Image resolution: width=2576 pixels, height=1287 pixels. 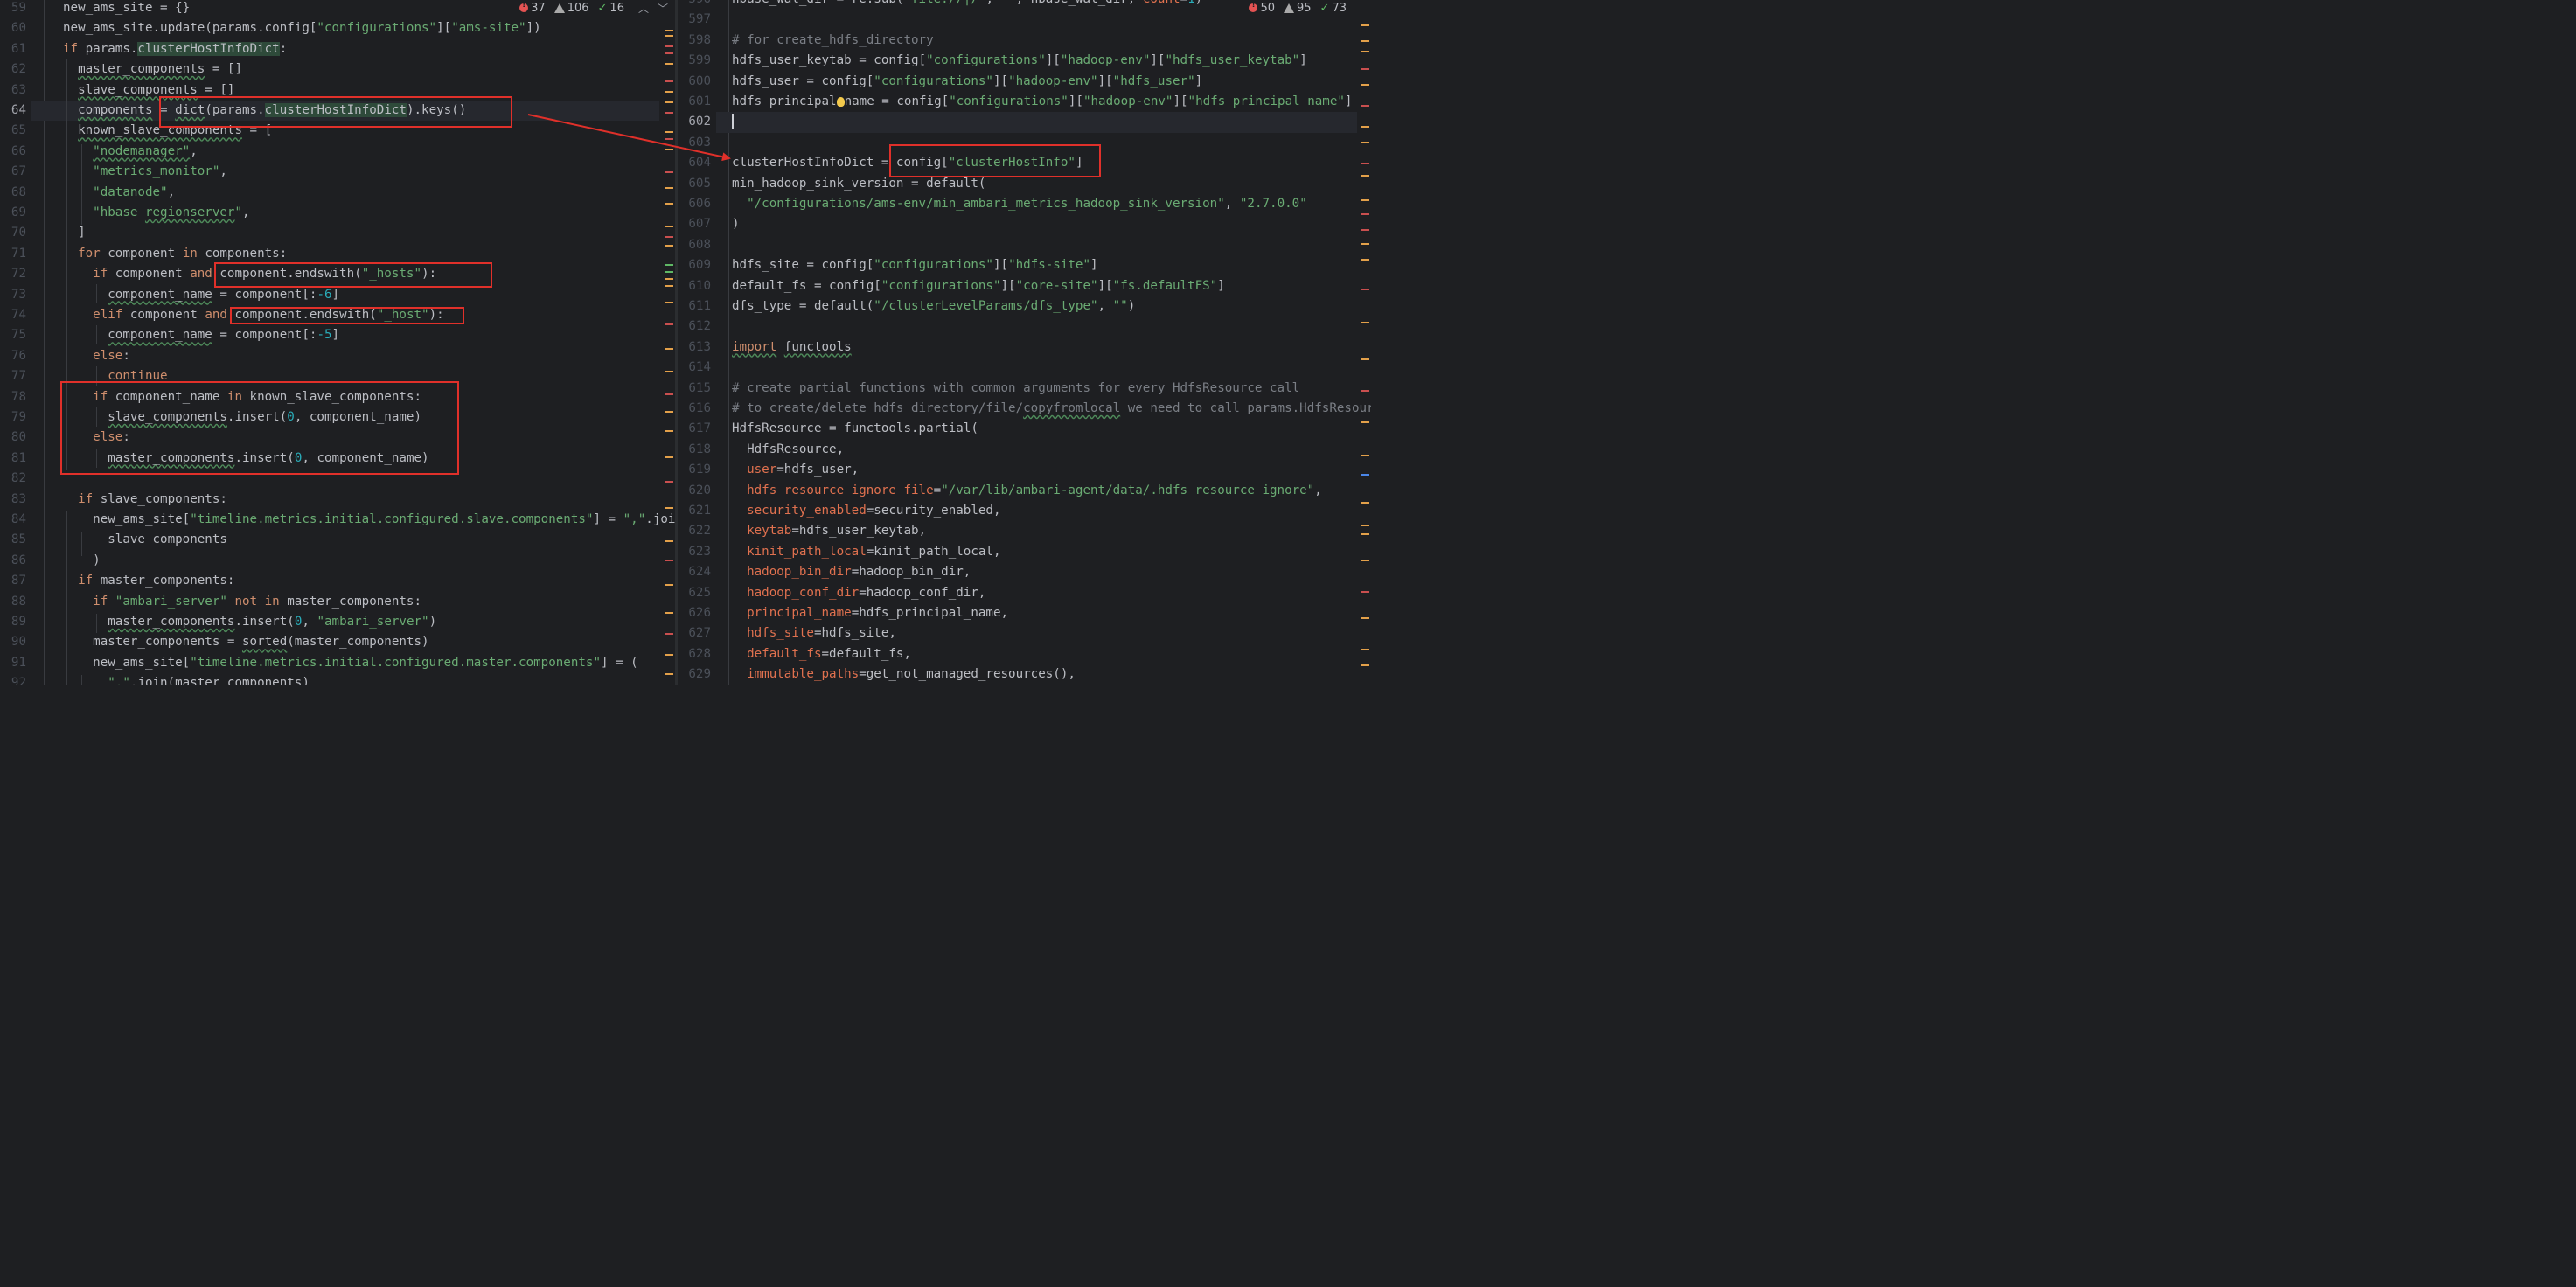 What do you see at coordinates (18, 376) in the screenshot?
I see `line-number: 77` at bounding box center [18, 376].